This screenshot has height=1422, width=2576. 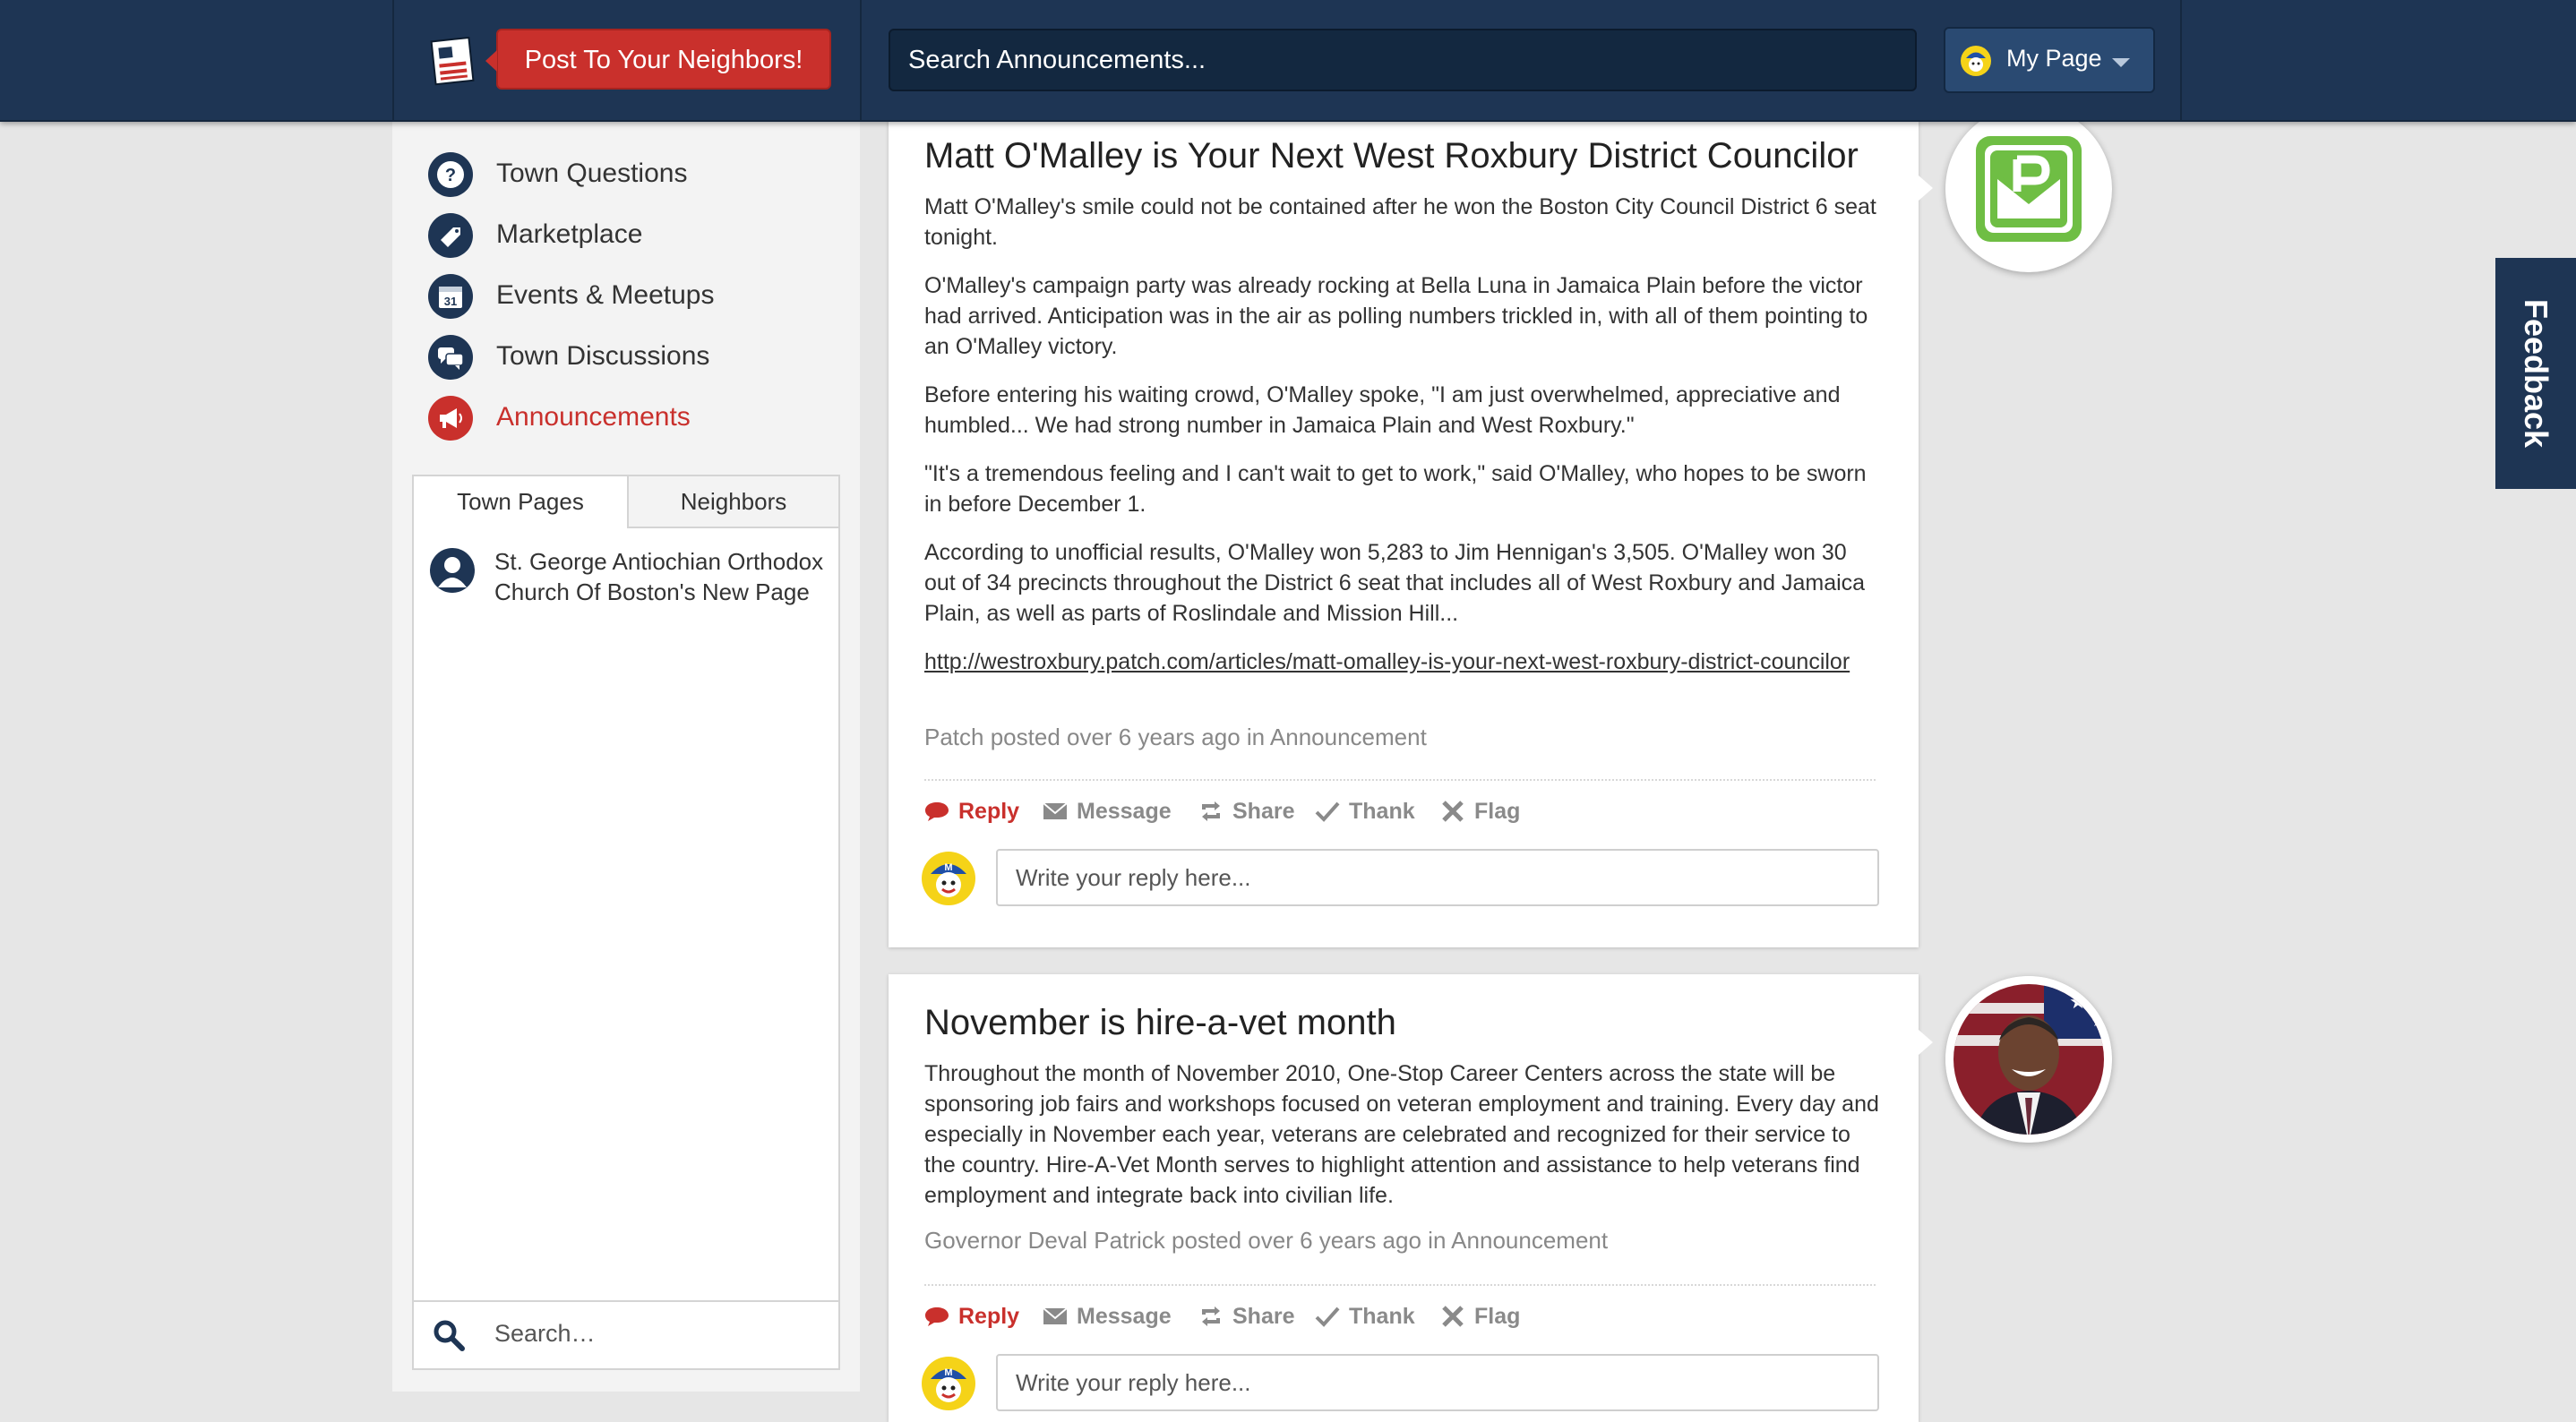 What do you see at coordinates (450, 418) in the screenshot?
I see `megaphone-icon` at bounding box center [450, 418].